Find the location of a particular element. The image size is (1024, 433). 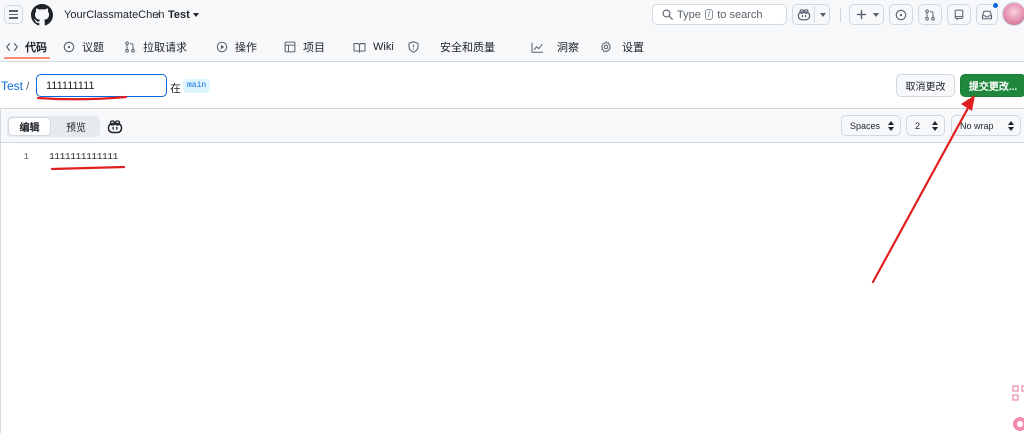

copilot-button is located at coordinates (811, 14).